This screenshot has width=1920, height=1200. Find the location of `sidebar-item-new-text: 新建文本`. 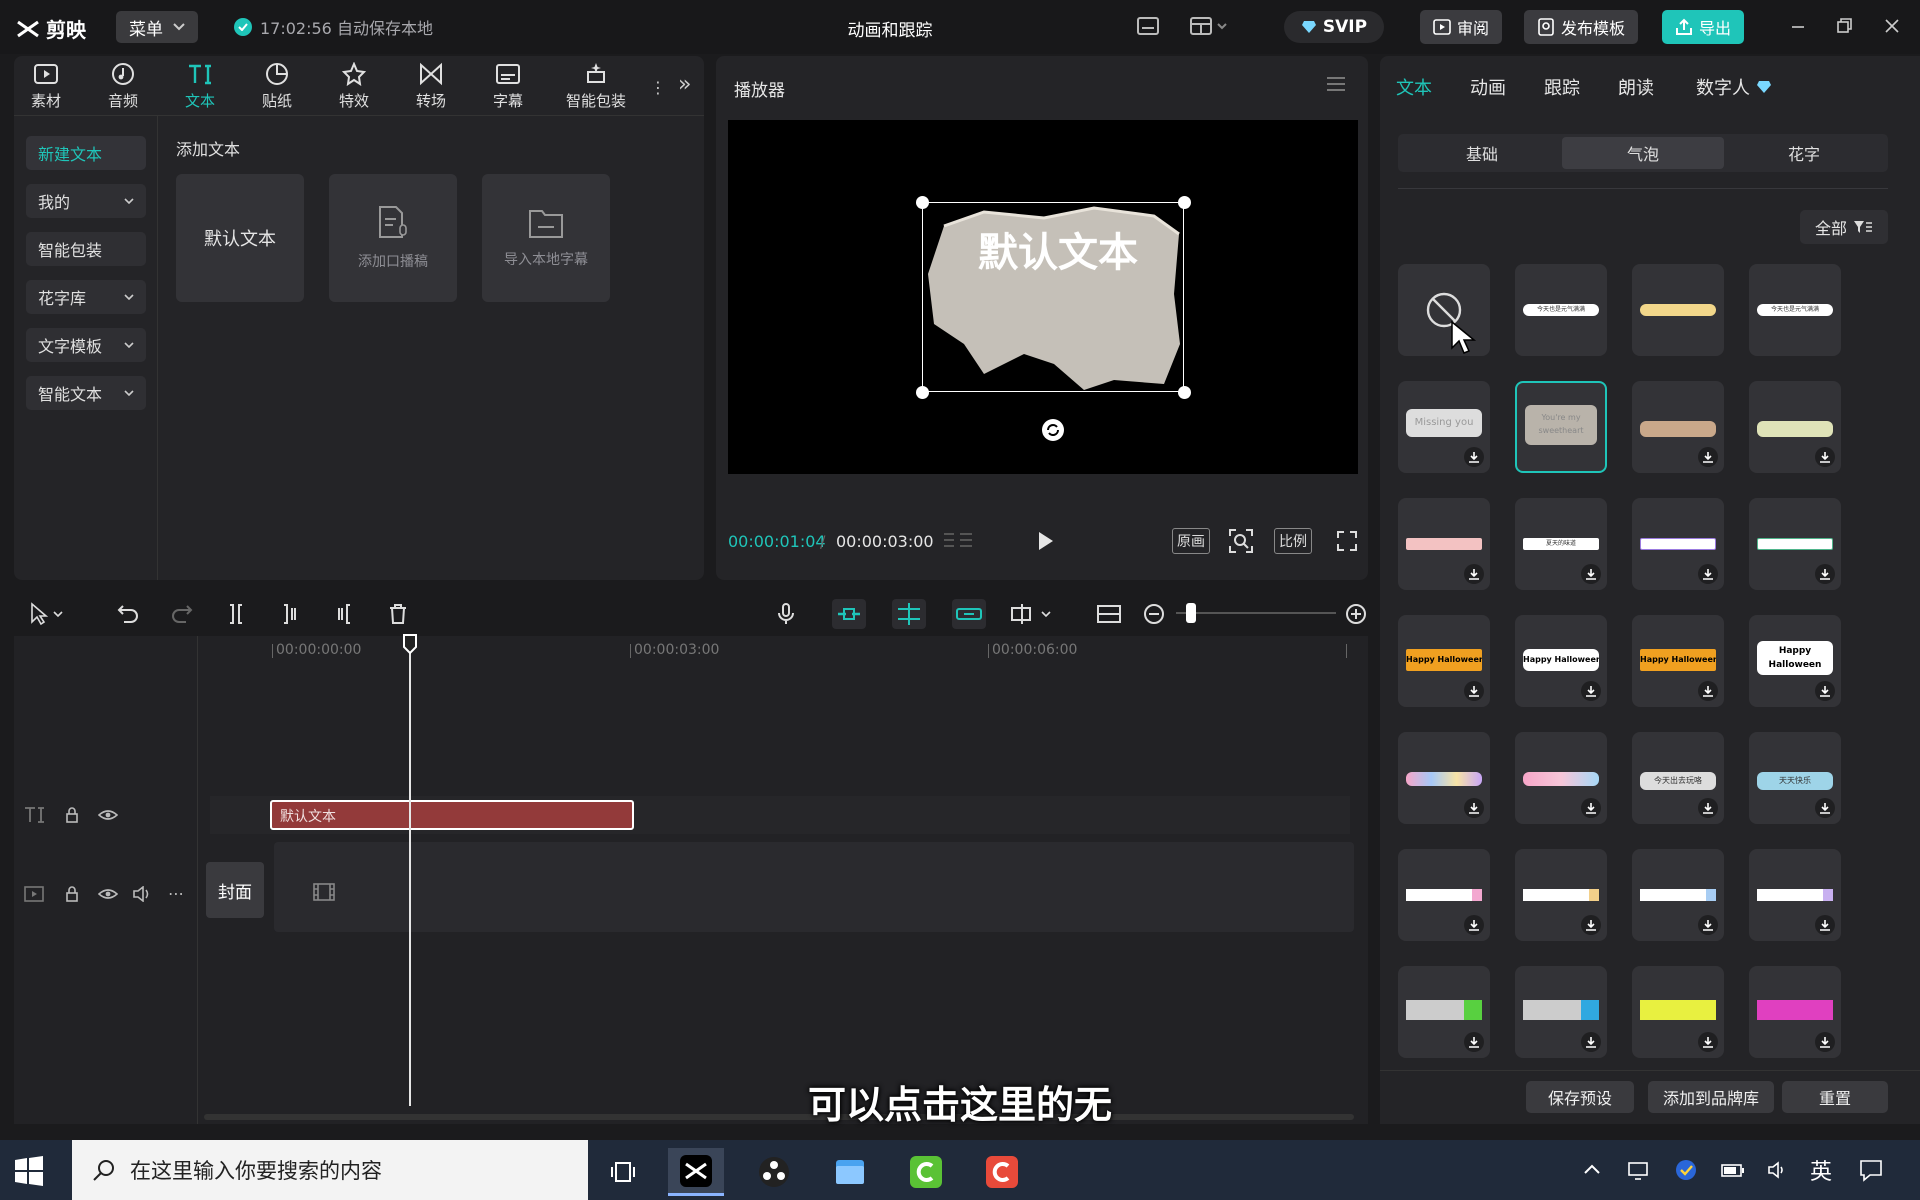

sidebar-item-new-text: 新建文本 is located at coordinates (86, 153).